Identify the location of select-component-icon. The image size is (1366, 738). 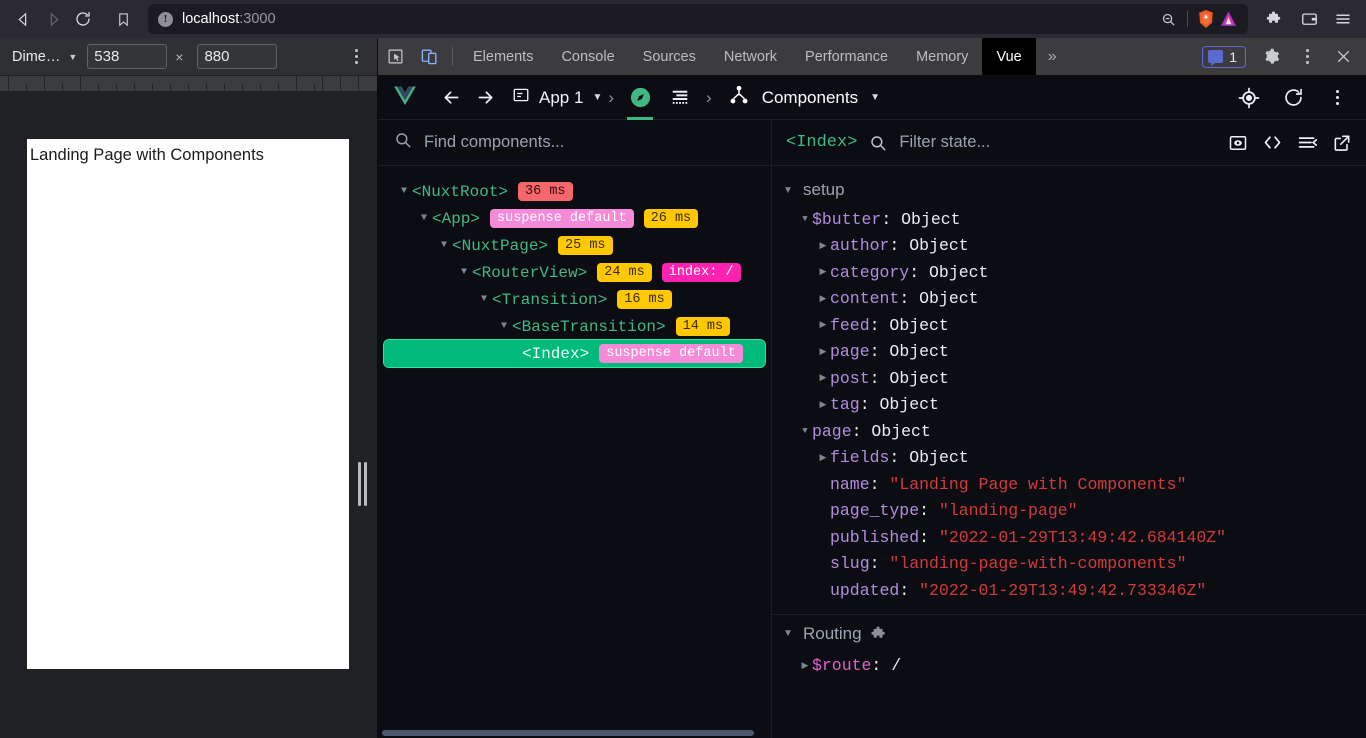
(1249, 98).